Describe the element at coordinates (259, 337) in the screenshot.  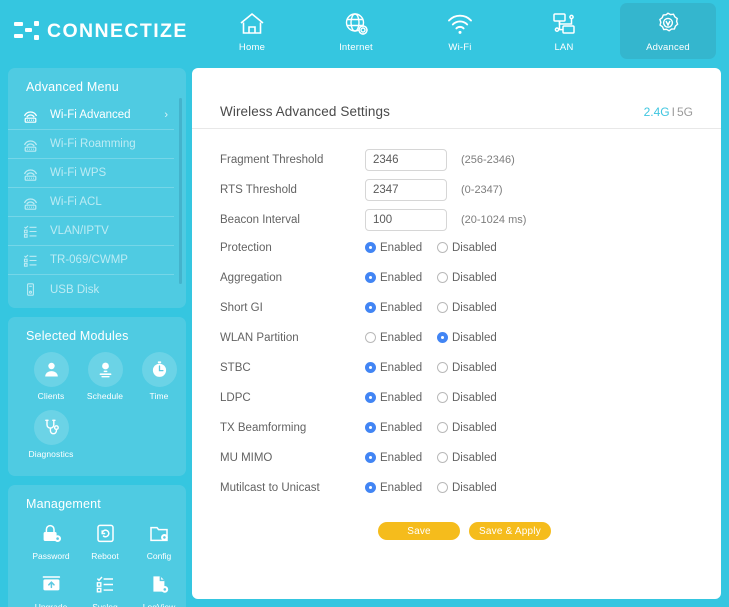
I see `toggle-label: WLAN Partition` at that location.